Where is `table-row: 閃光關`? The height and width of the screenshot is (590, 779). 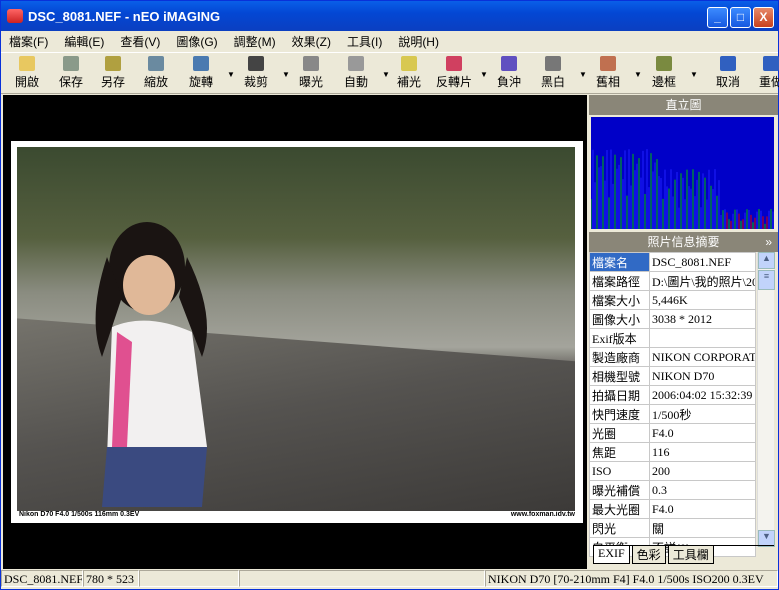
table-row: 閃光關 is located at coordinates (672, 528).